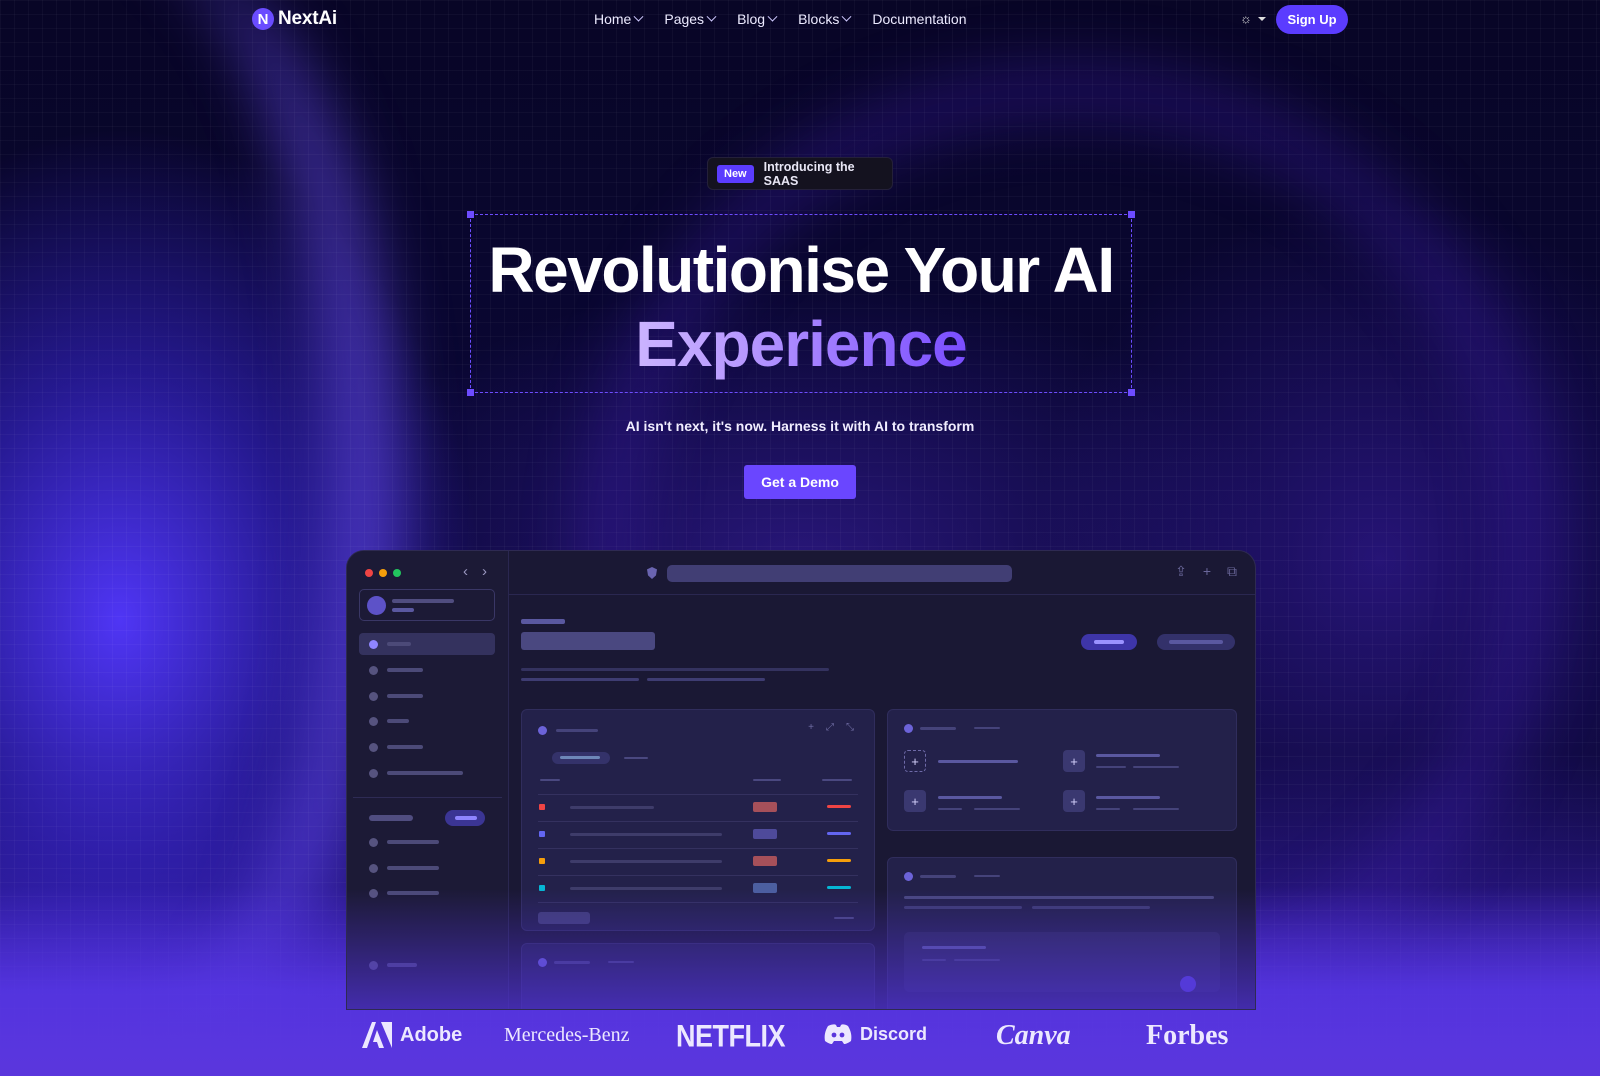 This screenshot has width=1600, height=1076. I want to click on logo: N NextAi, so click(294, 19).